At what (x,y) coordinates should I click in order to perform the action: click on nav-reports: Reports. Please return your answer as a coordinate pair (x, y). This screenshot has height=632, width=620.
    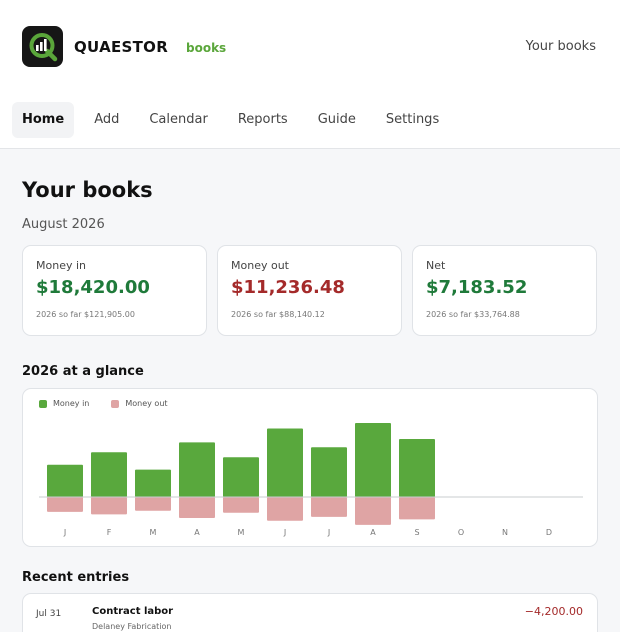
    Looking at the image, I should click on (263, 120).